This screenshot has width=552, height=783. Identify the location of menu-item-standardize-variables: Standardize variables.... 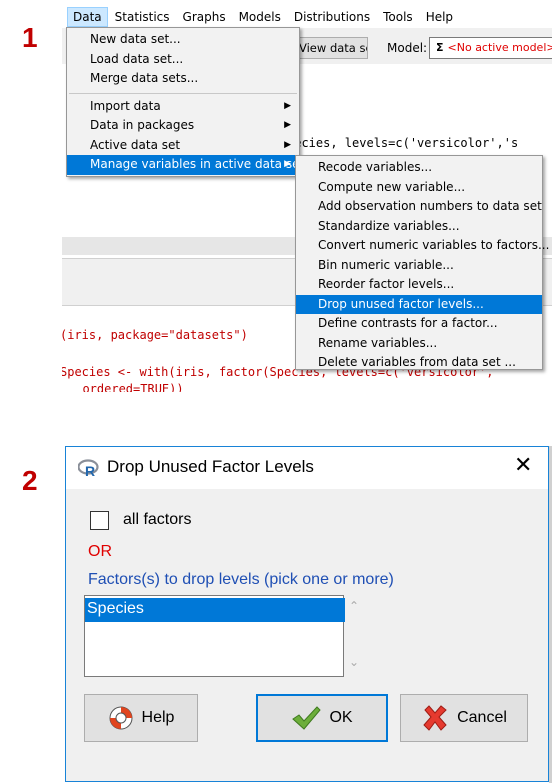
(419, 227).